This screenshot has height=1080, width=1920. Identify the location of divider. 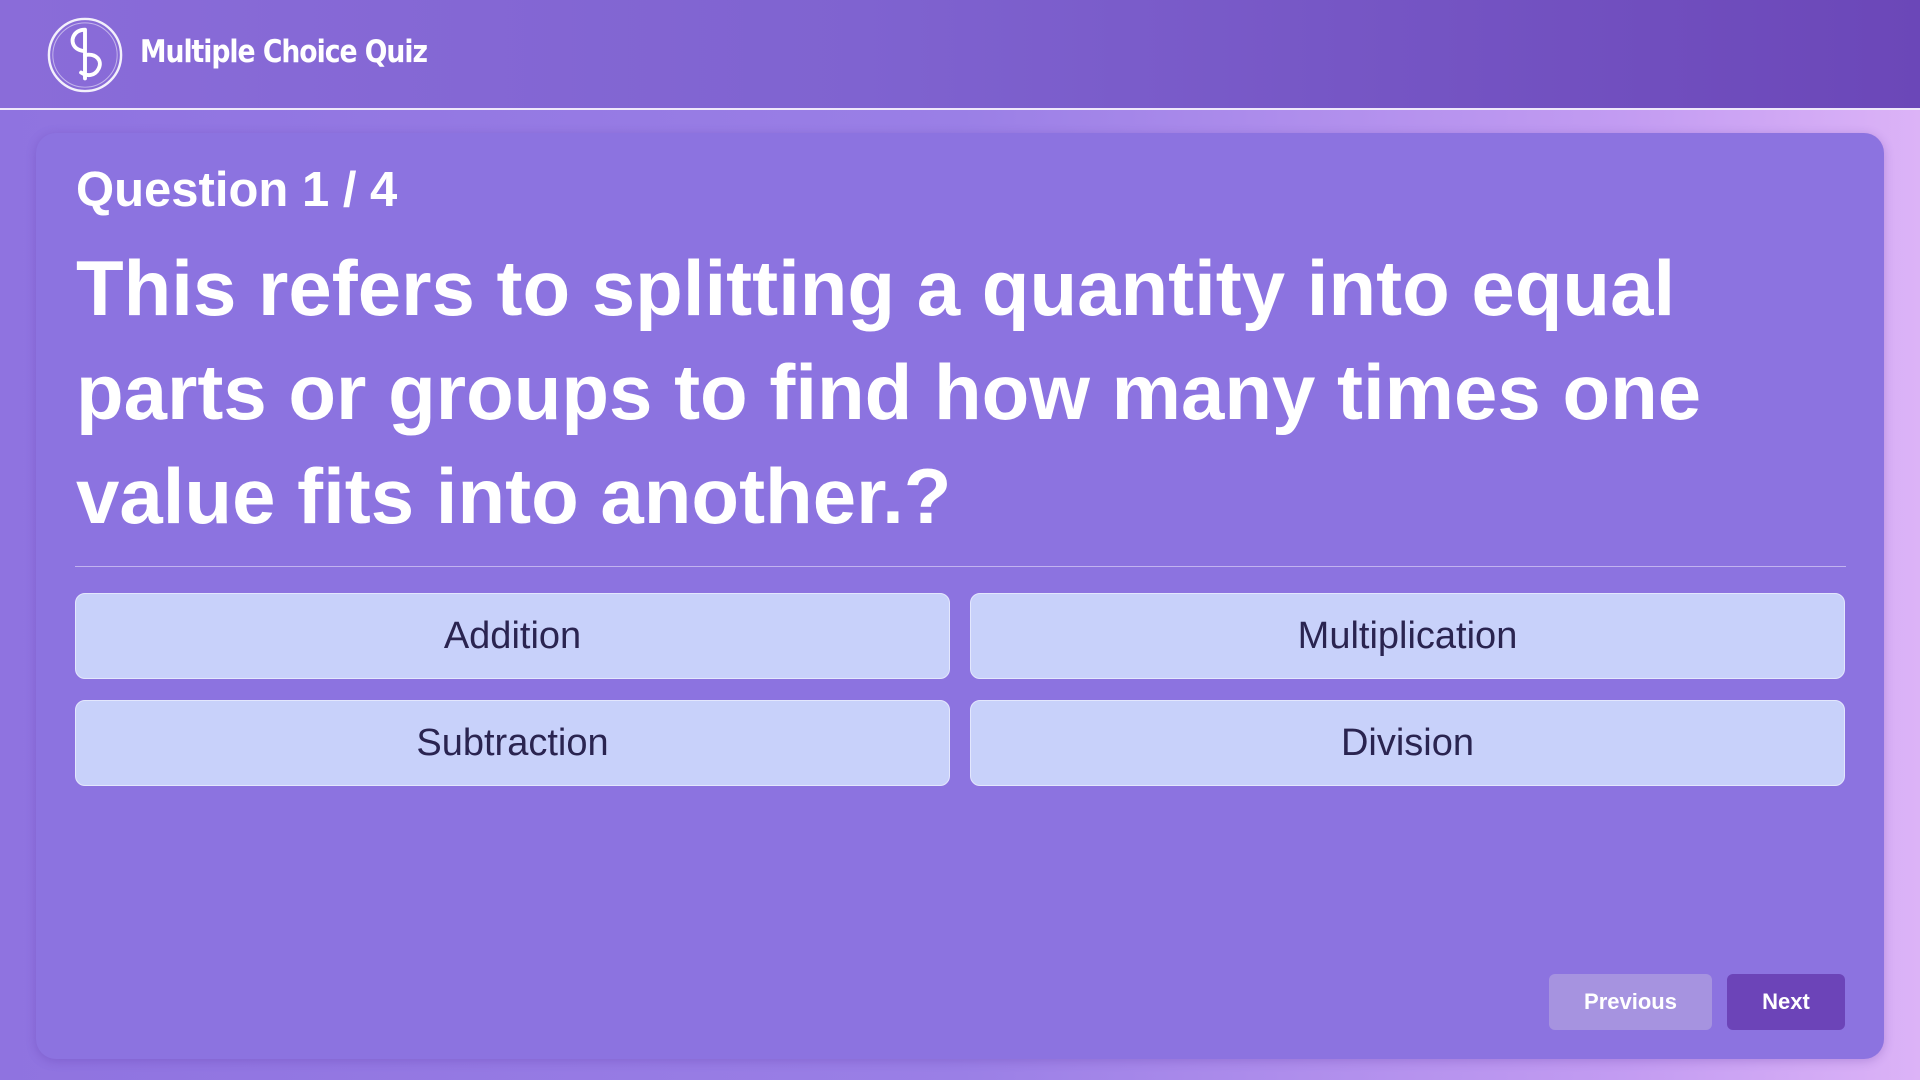
(960, 566).